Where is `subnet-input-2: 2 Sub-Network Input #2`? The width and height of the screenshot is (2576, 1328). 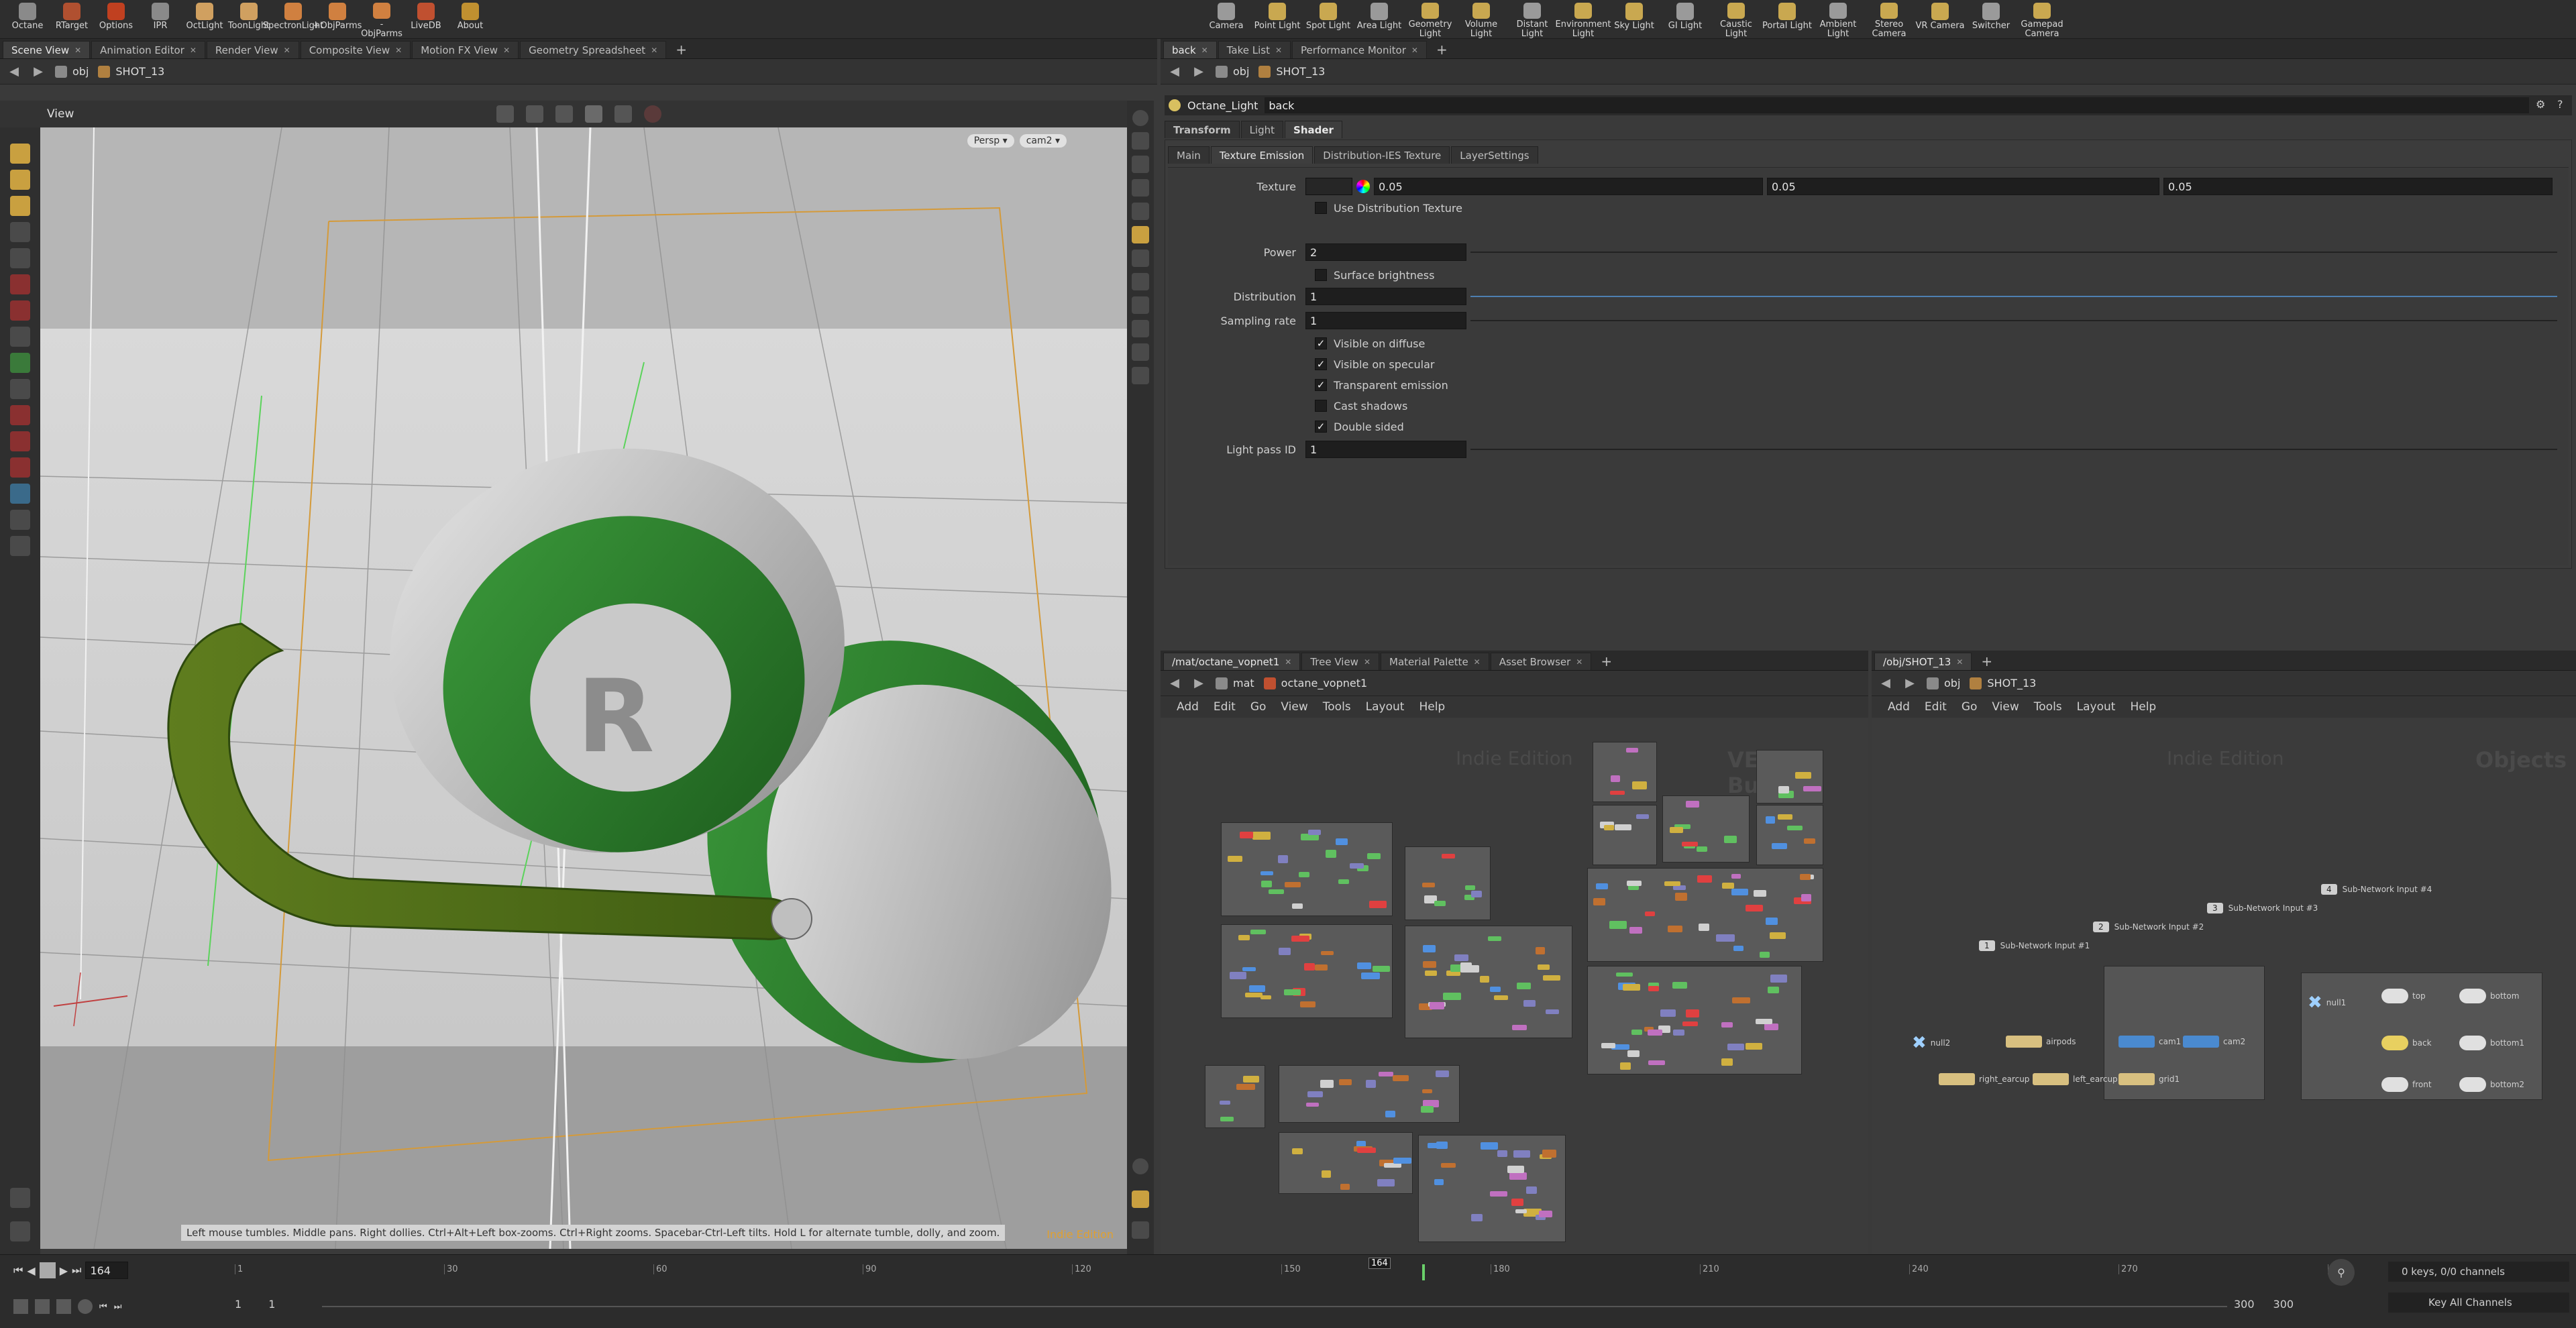
subnet-input-2: 2 Sub-Network Input #2 is located at coordinates (2148, 927).